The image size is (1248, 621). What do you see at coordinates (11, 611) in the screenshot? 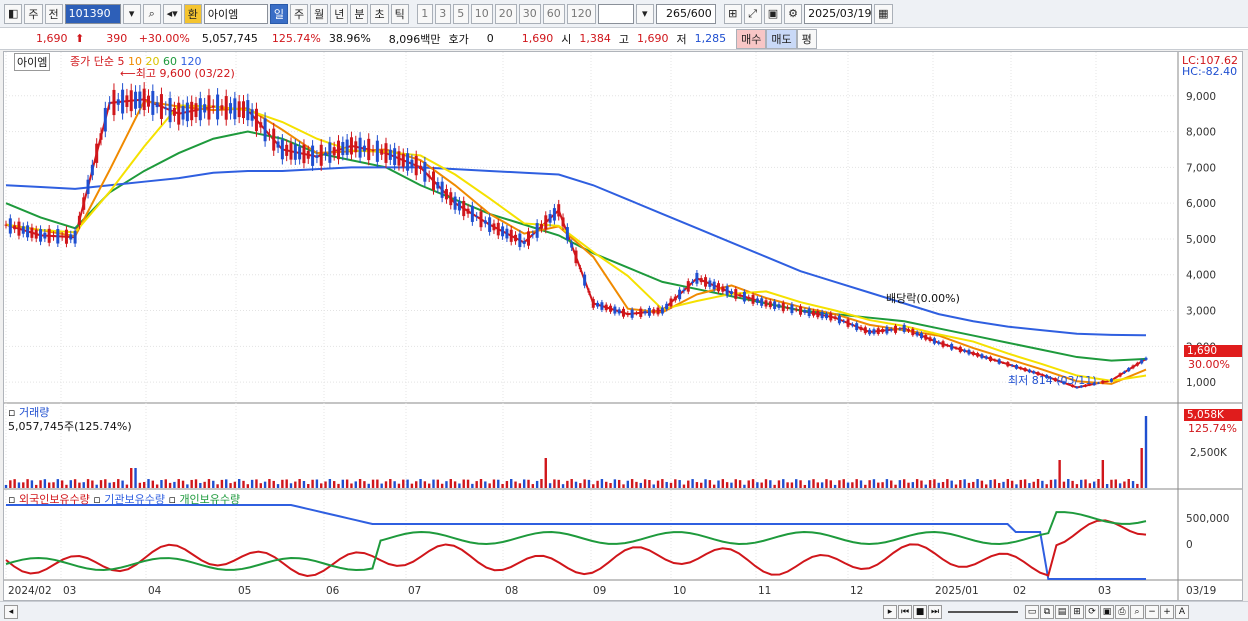
I see `scroll-left-icon: ◂` at bounding box center [11, 611].